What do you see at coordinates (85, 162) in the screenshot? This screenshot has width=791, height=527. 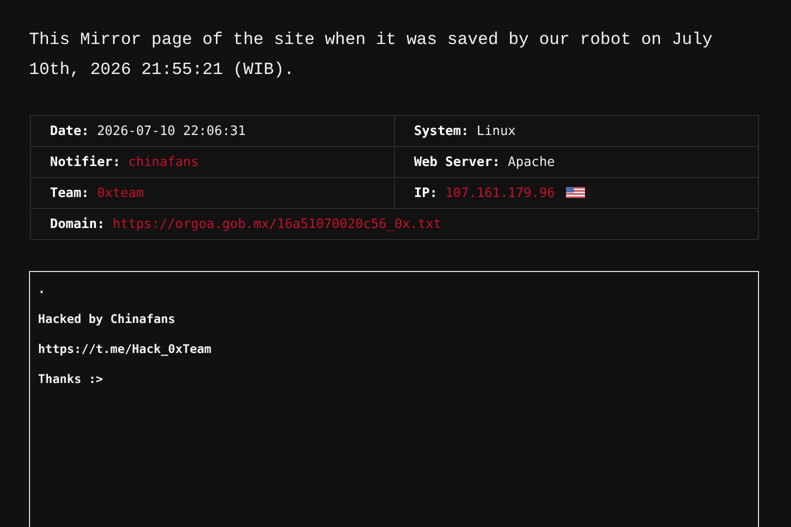 I see `field-label: Notifier:` at bounding box center [85, 162].